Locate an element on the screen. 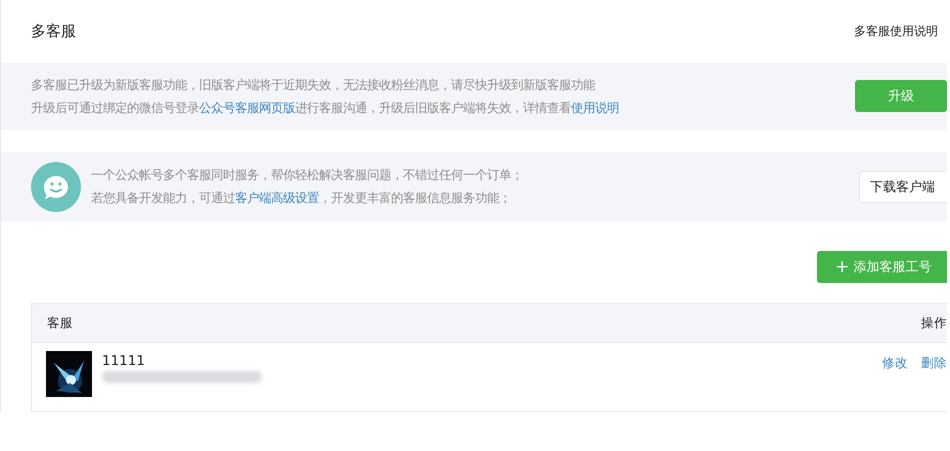  notice-text: 若您具备开发能力，可通过客户端高级设置，开发更丰富的客服信息服务功能； is located at coordinates (301, 199).